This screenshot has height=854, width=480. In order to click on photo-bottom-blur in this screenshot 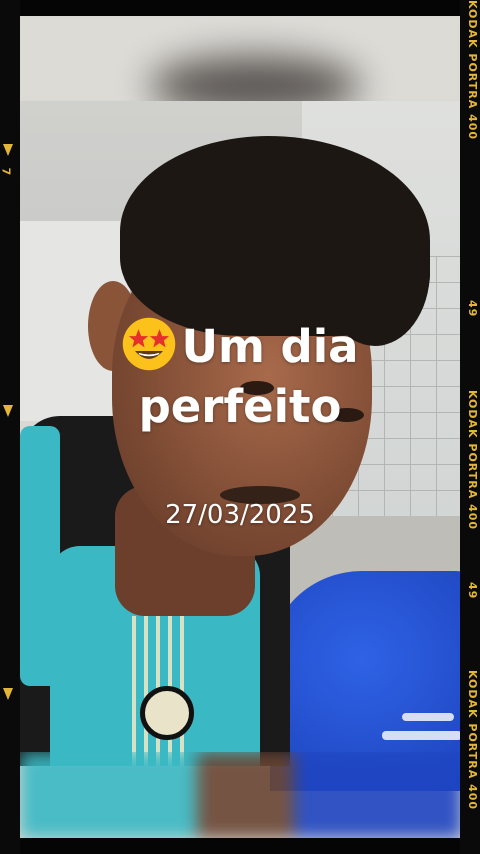, I will do `click(241, 795)`.